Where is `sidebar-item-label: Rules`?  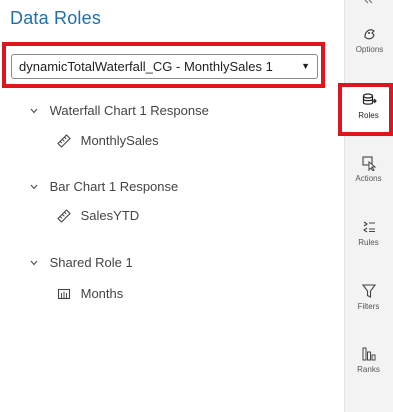 sidebar-item-label: Rules is located at coordinates (368, 242).